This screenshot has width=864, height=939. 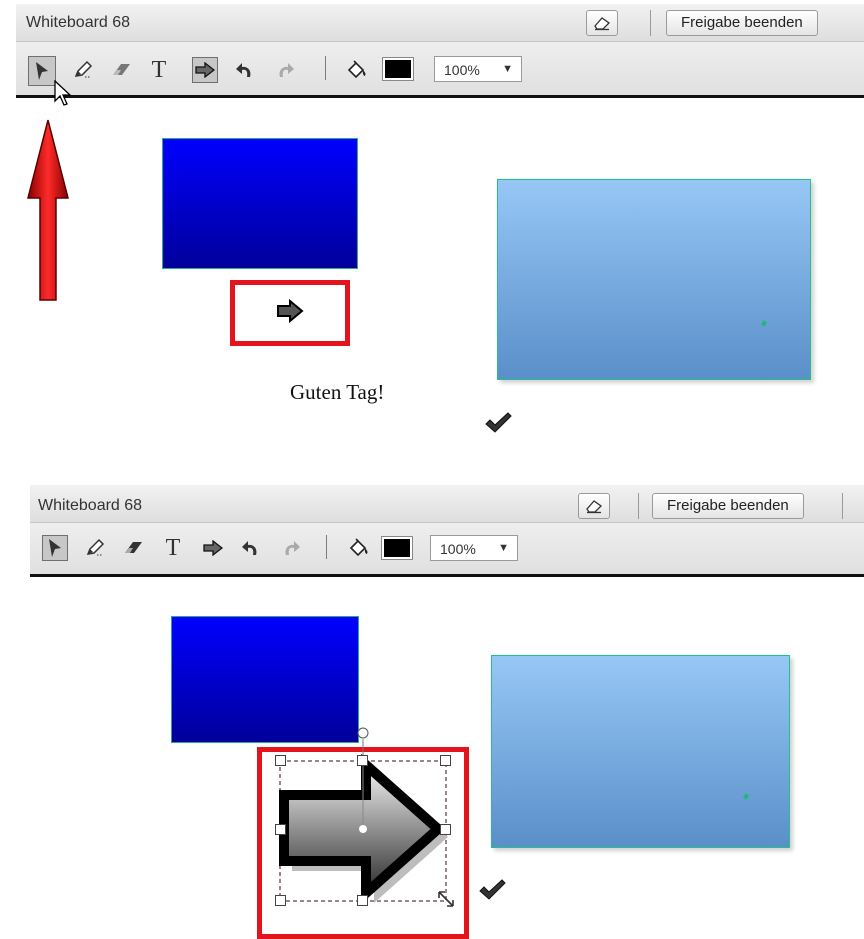 I want to click on mouse-cursor-icon, so click(x=63, y=93).